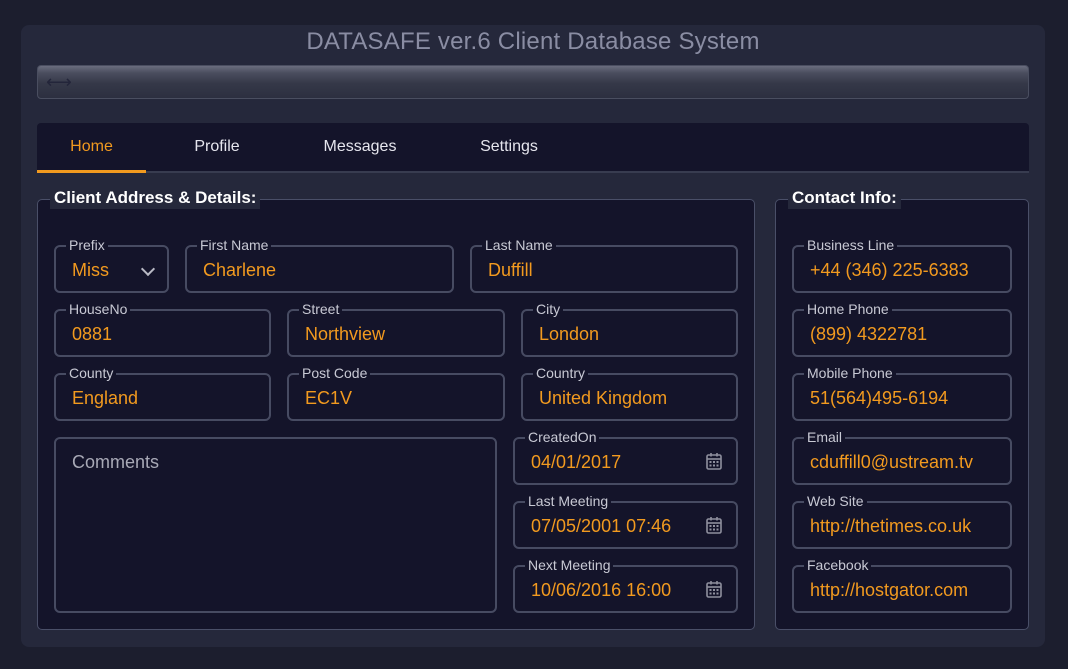 Image resolution: width=1068 pixels, height=669 pixels. I want to click on web-site-value: http://thetimes.co.uk, so click(891, 526).